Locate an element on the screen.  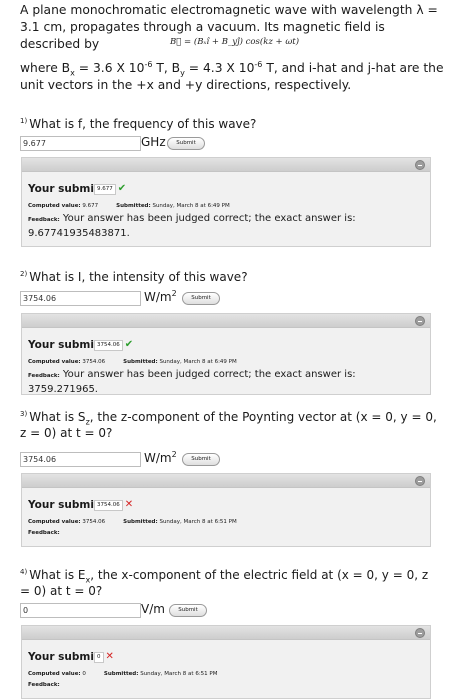
answer-input-2: 3754.06 is located at coordinates (80, 298).